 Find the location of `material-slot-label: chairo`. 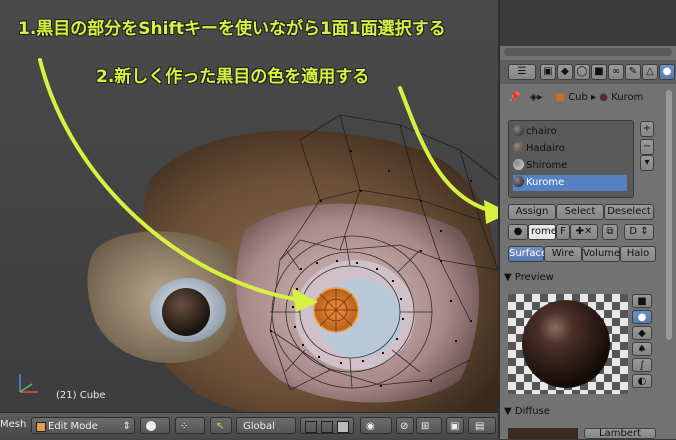

material-slot-label: chairo is located at coordinates (541, 131).